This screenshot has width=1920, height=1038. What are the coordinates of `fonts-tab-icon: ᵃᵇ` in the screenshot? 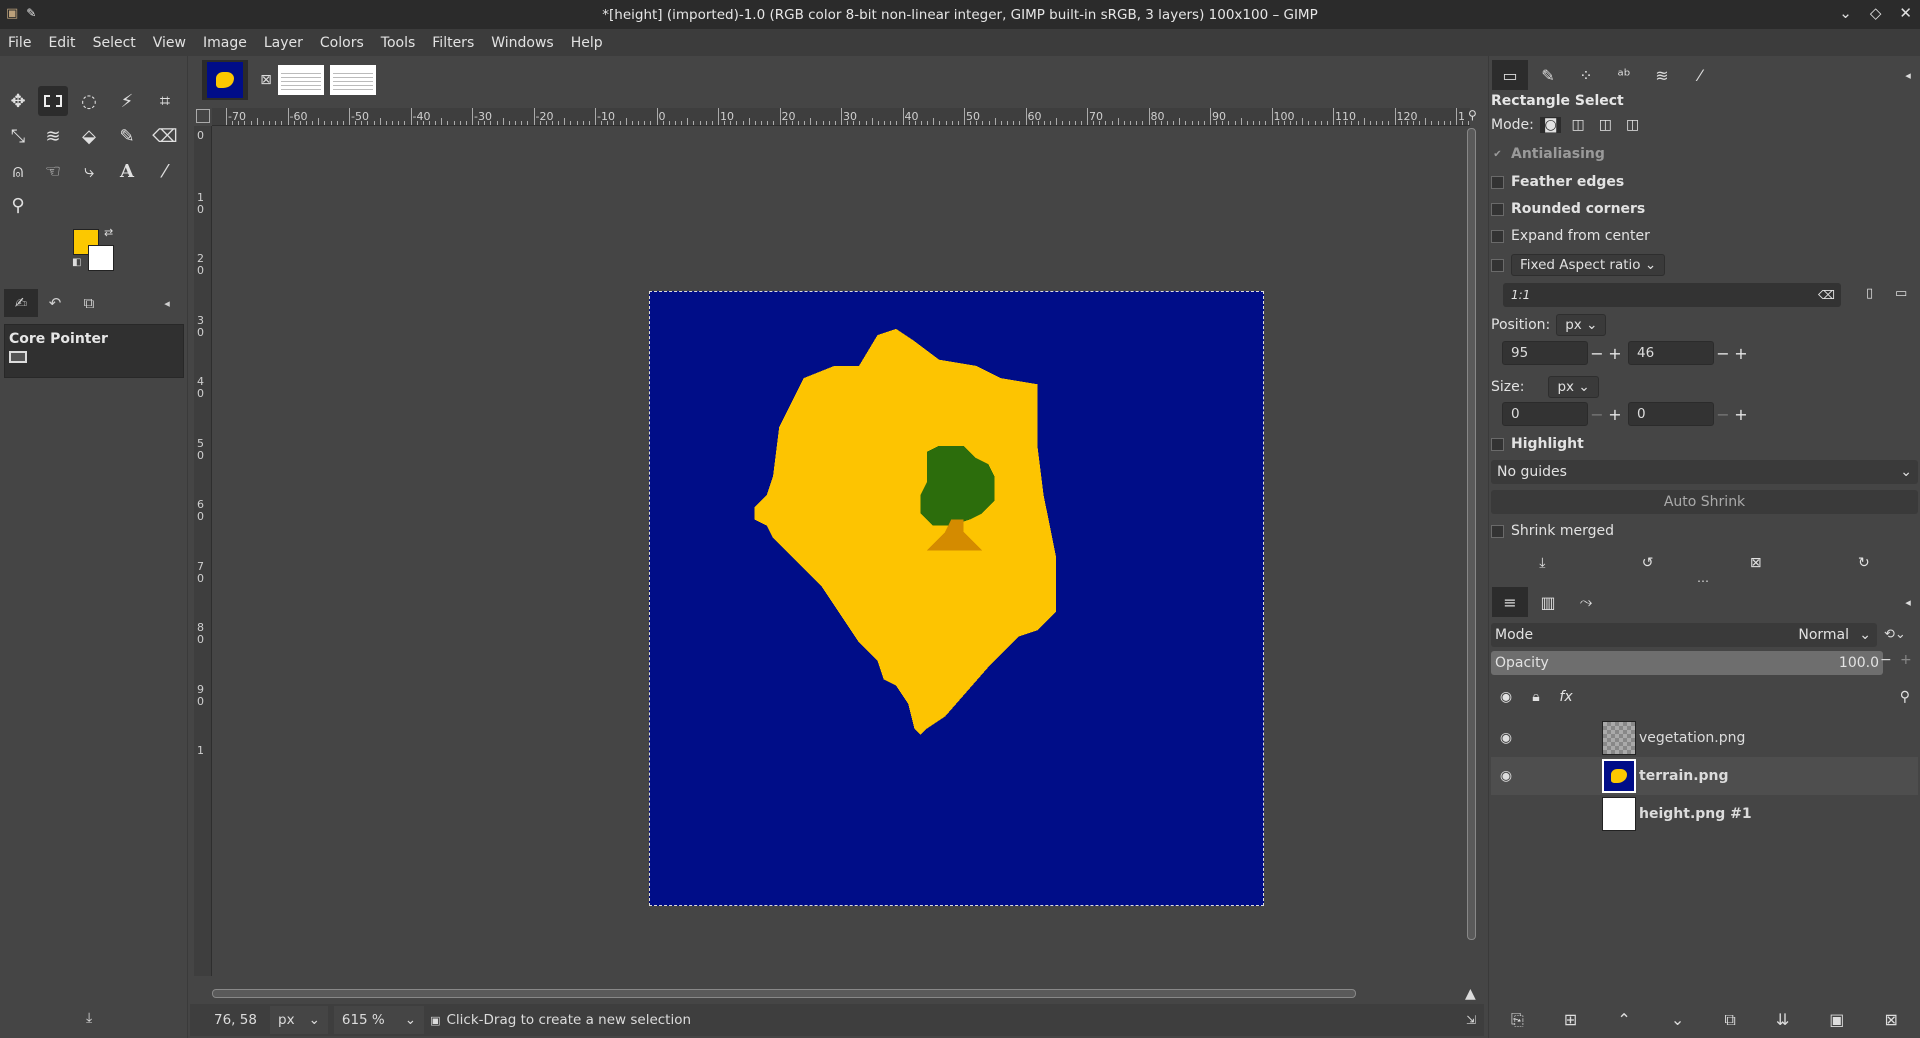 It's located at (1624, 75).